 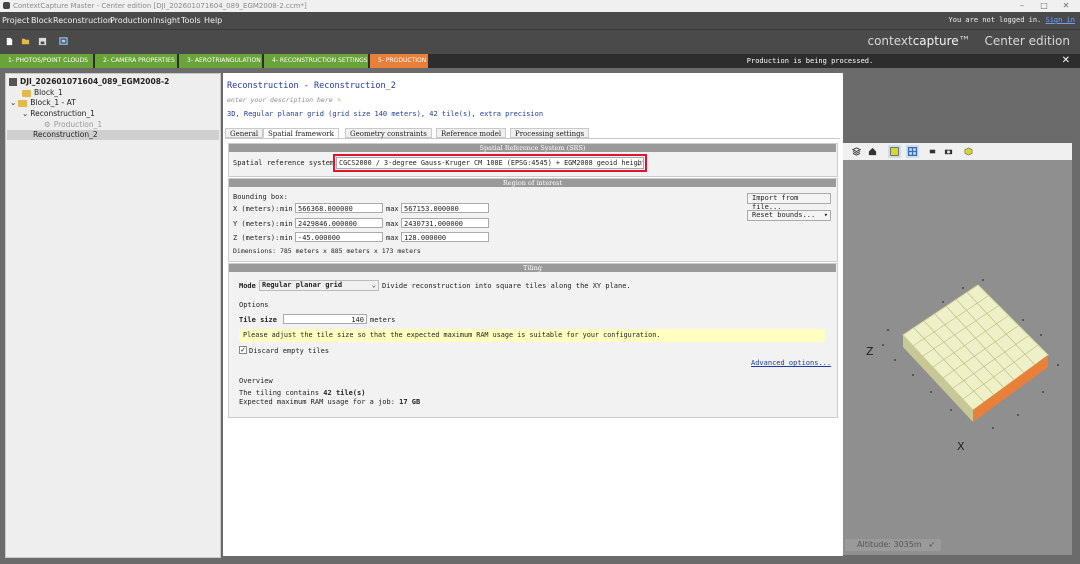 I want to click on tab-divider, so click(x=532, y=138).